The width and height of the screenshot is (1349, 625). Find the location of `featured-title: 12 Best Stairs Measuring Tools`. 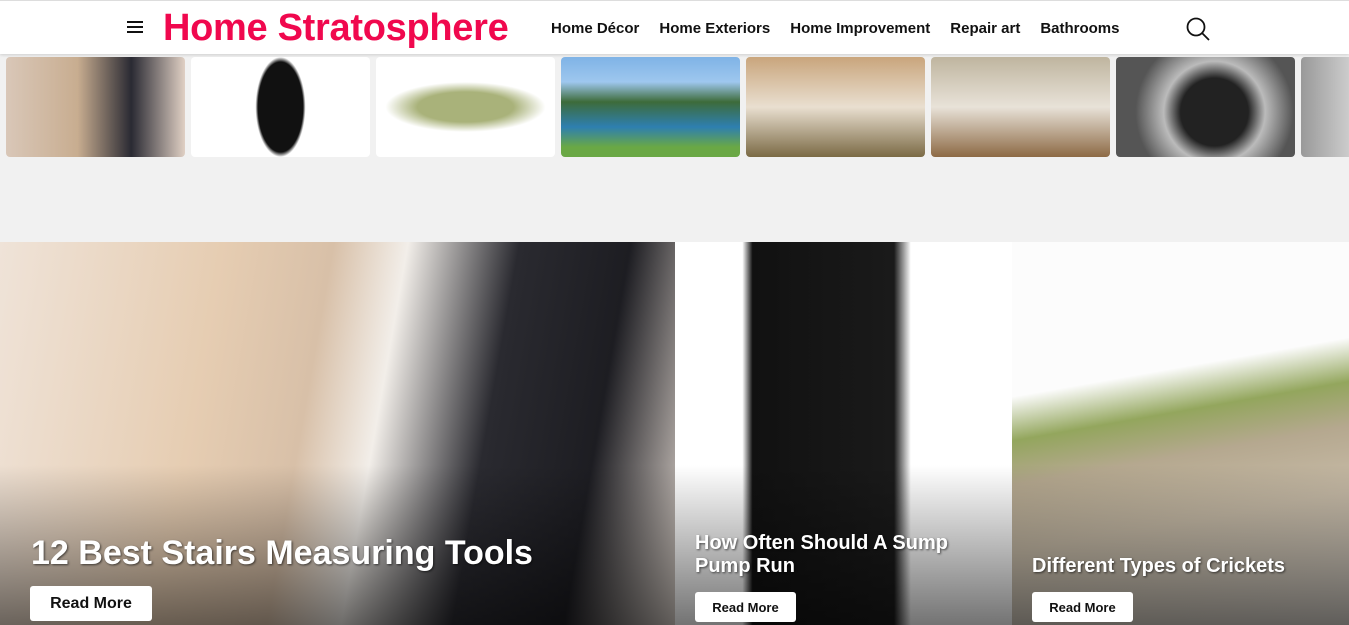

featured-title: 12 Best Stairs Measuring Tools is located at coordinates (282, 553).